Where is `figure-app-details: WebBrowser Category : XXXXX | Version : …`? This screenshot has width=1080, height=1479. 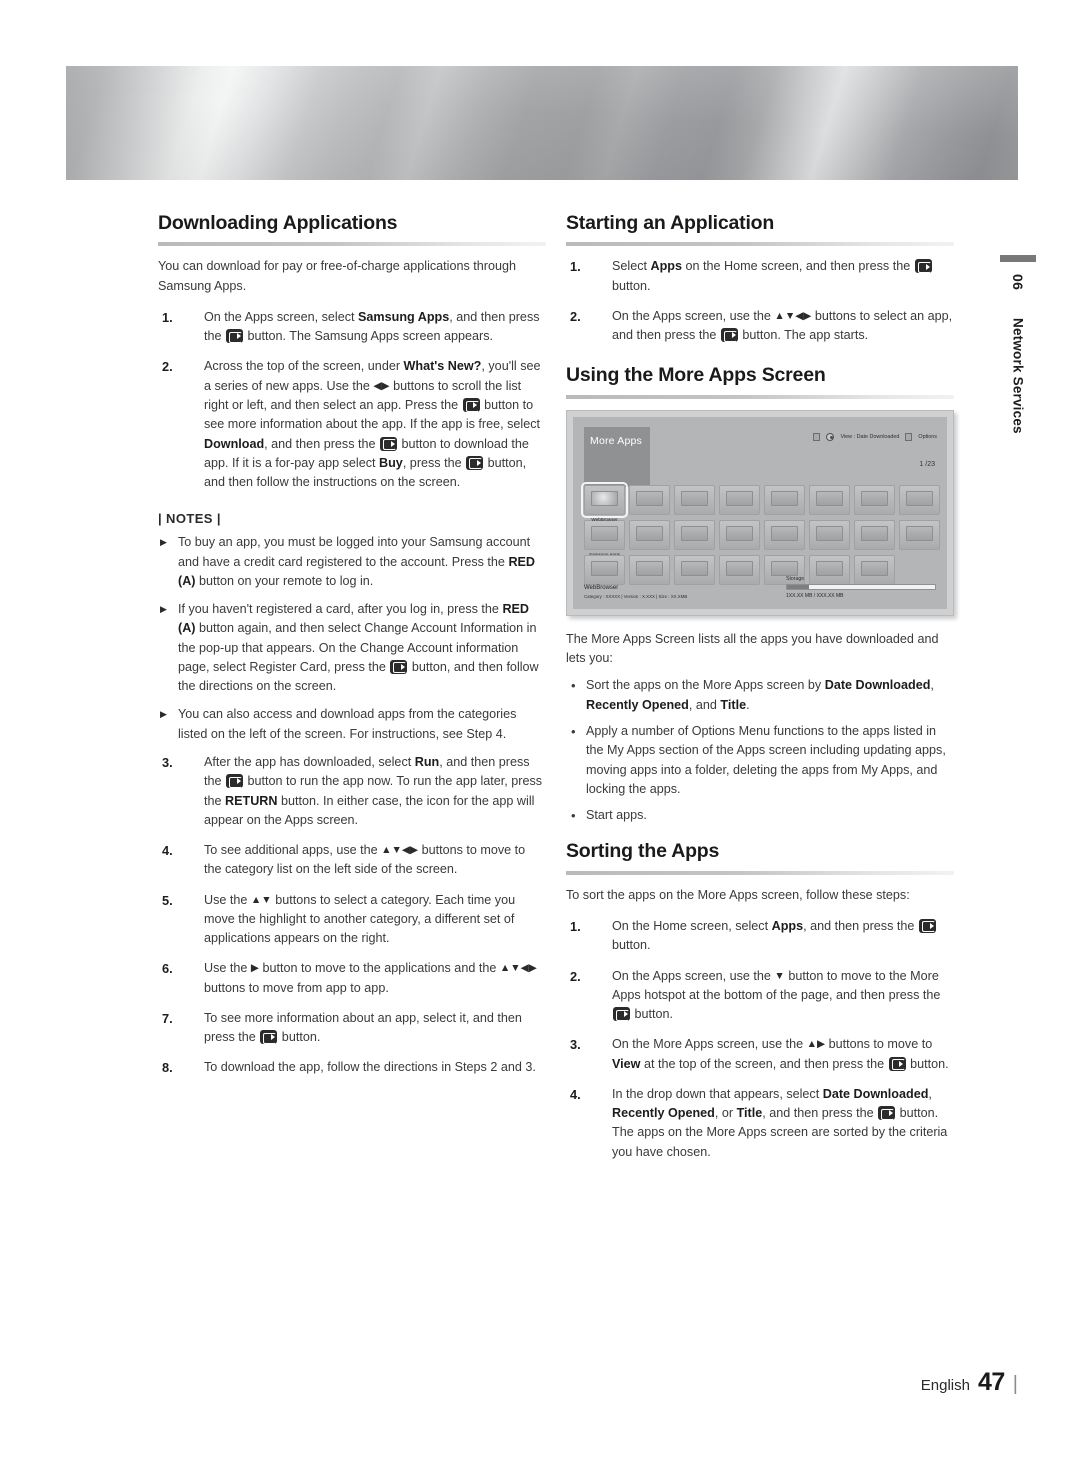
figure-app-details: WebBrowser Category : XXXXX | Version : … is located at coordinates (635, 592).